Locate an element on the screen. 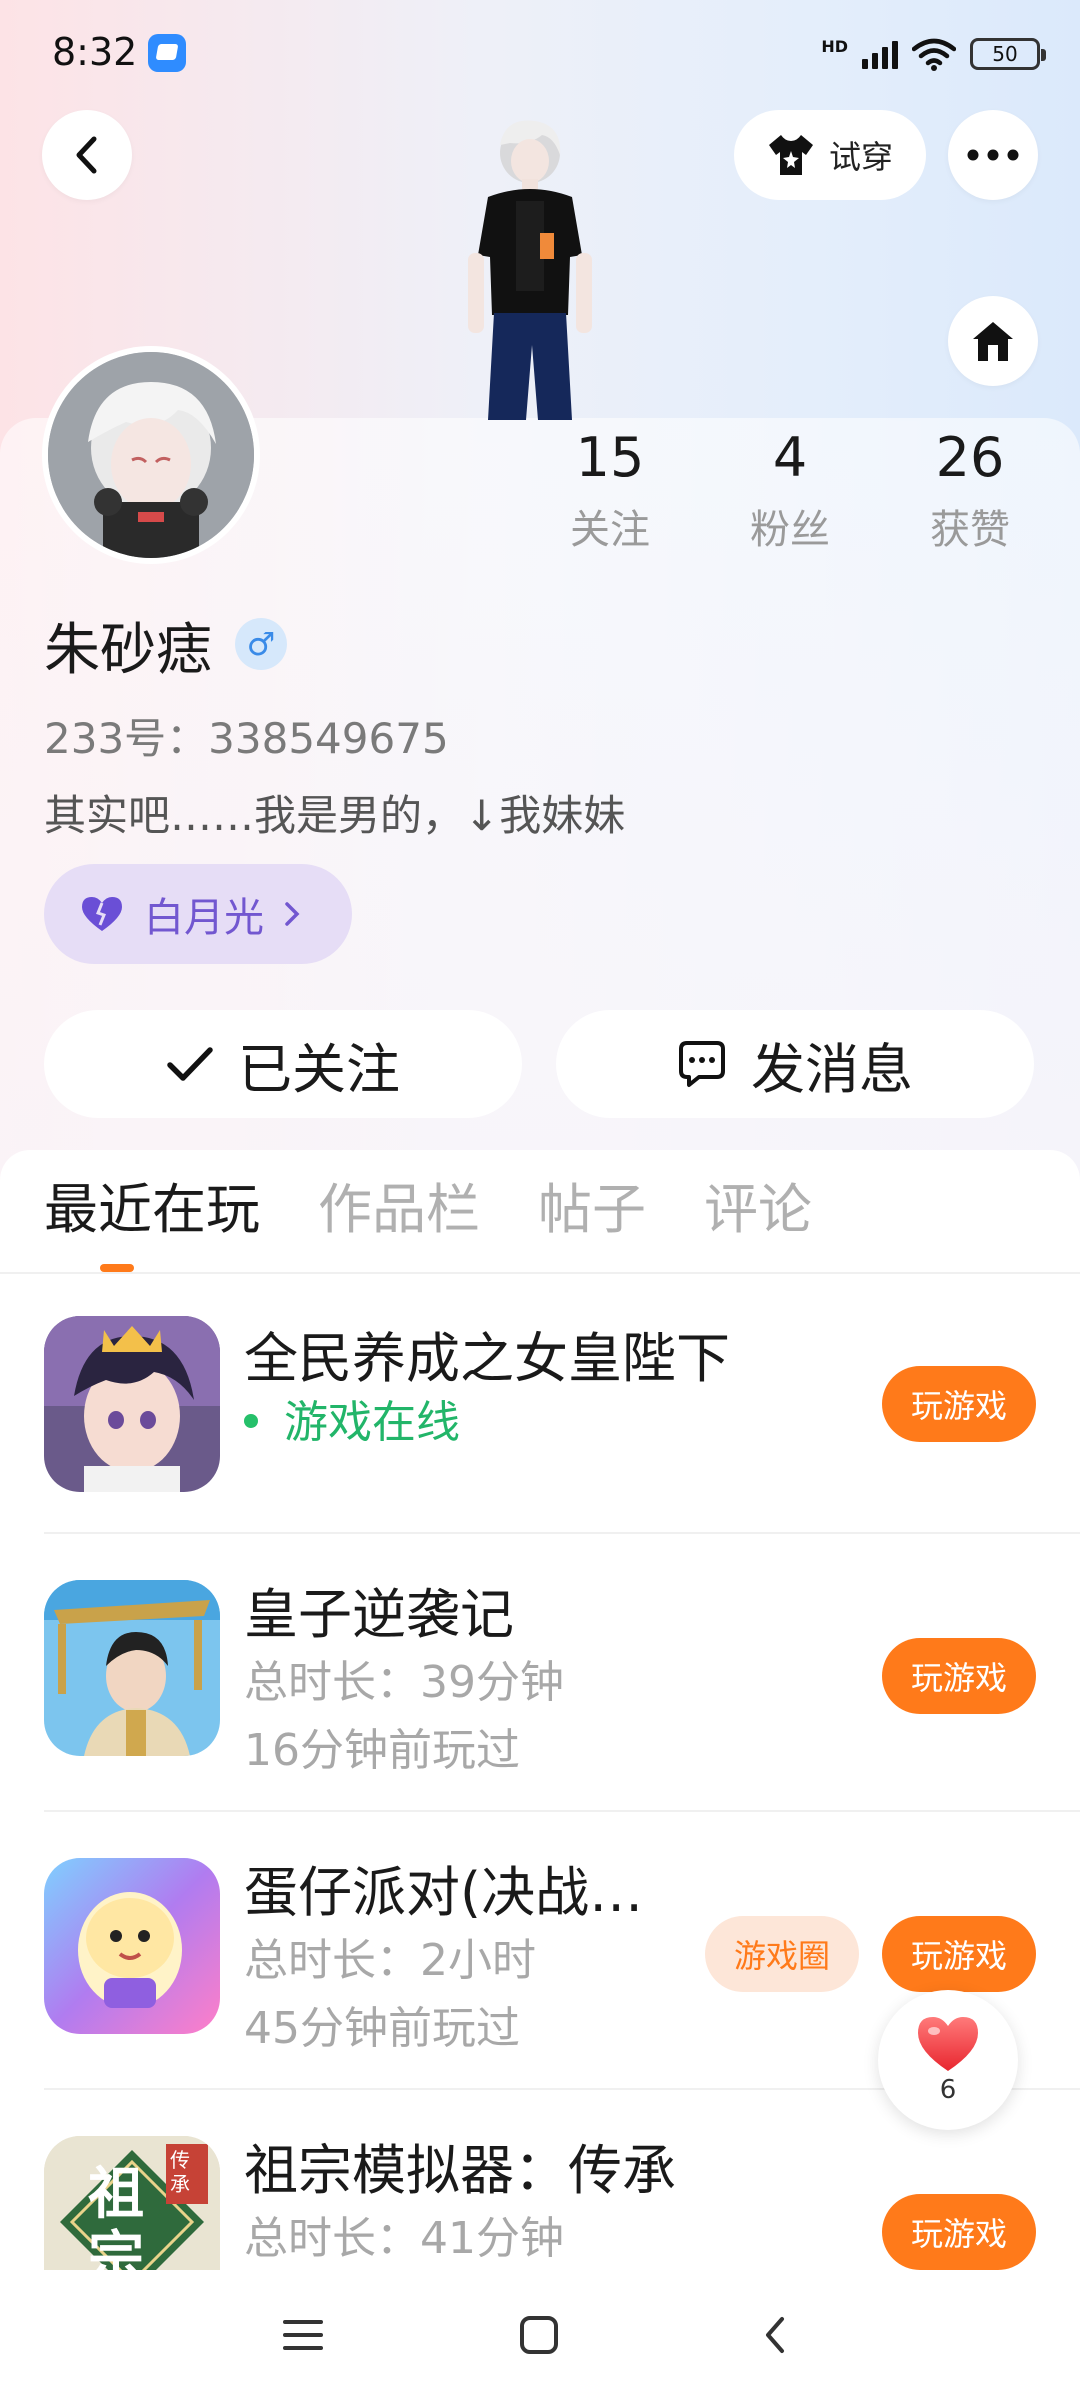 This screenshot has width=1080, height=2400. tag-label: 白月光 is located at coordinates (204, 918).